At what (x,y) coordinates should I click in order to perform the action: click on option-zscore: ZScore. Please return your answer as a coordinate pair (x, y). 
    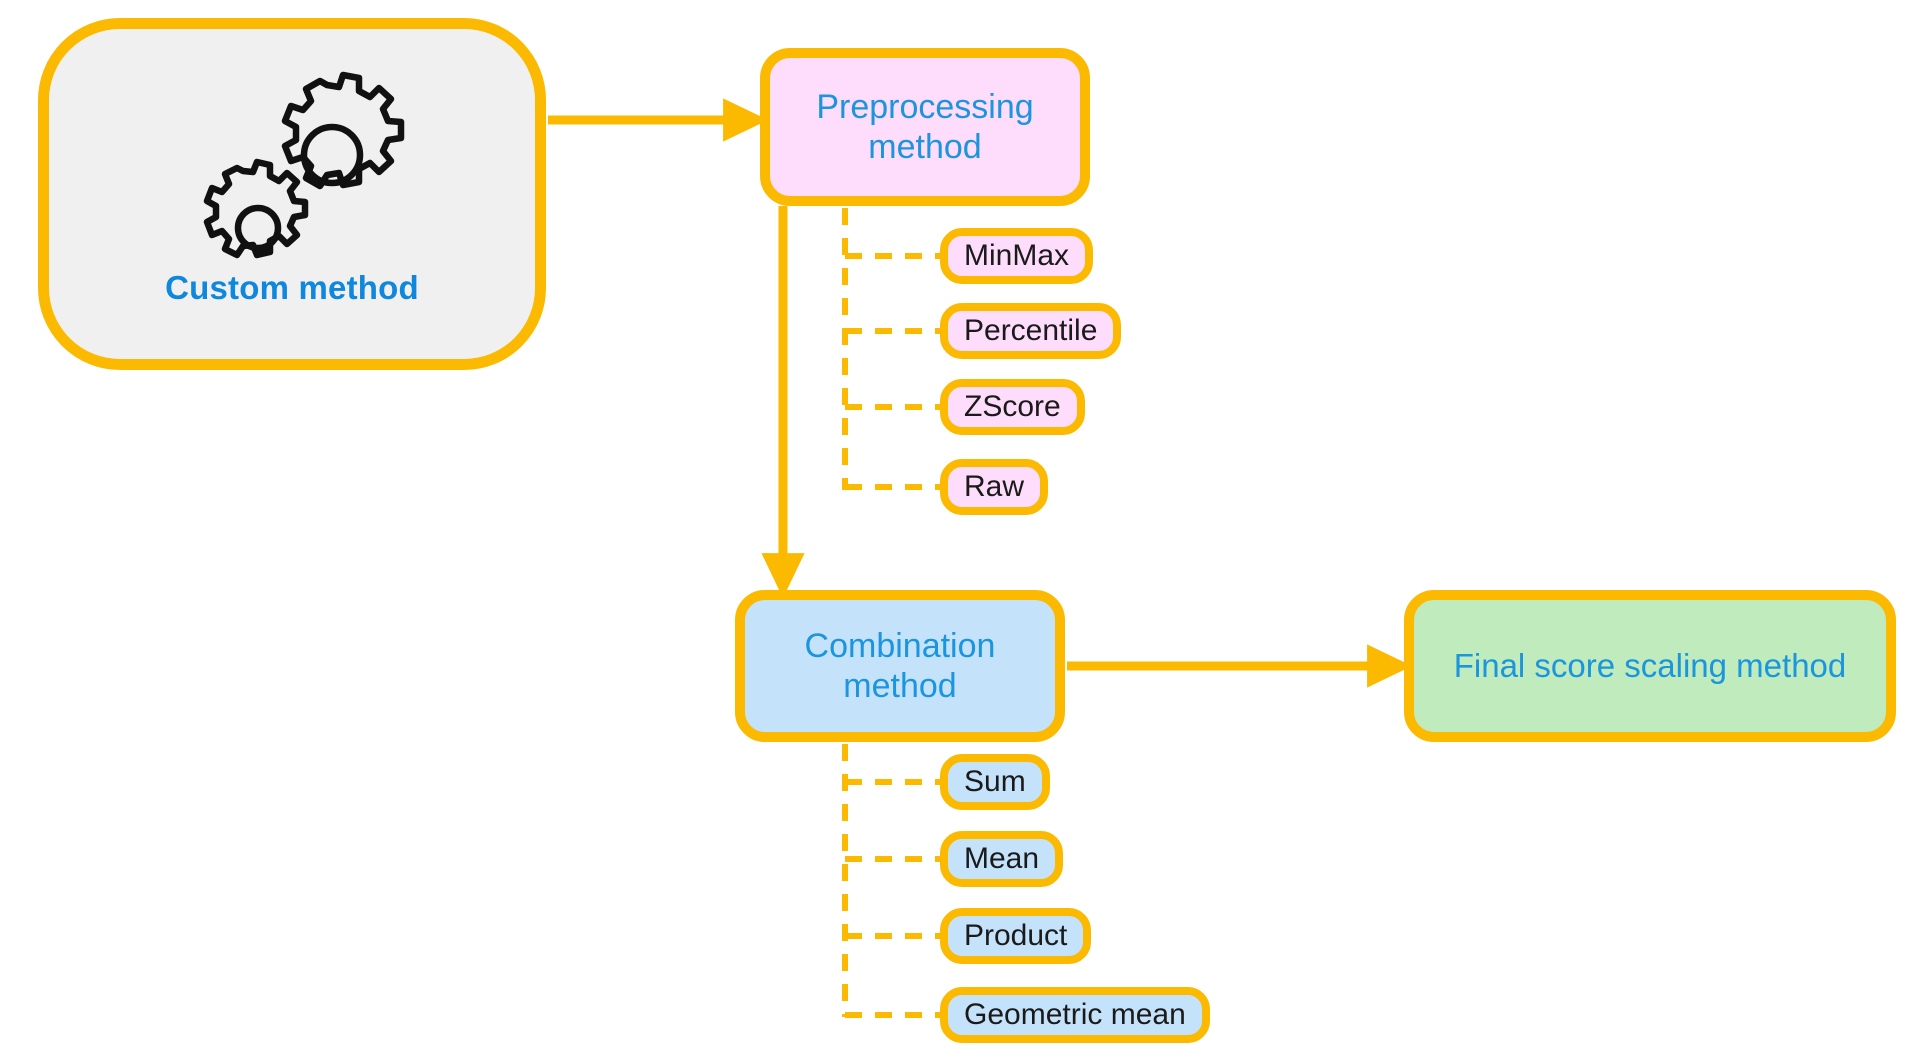
    Looking at the image, I should click on (1012, 407).